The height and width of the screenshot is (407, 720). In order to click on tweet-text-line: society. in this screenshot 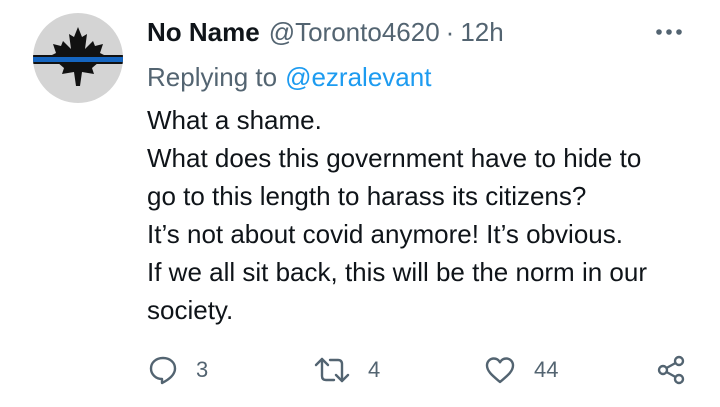, I will do `click(190, 310)`.